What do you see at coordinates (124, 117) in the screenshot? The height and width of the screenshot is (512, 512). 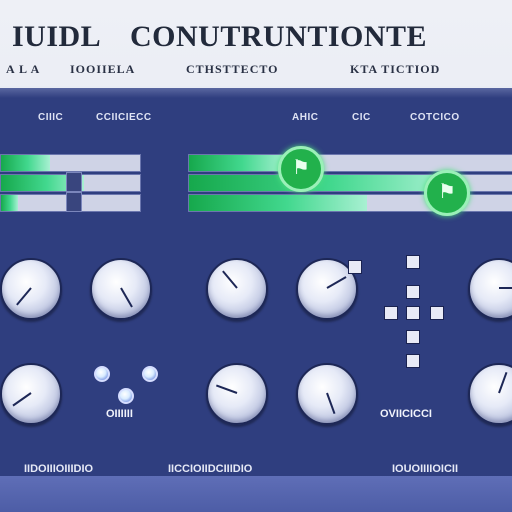 I see `menu-item-2: CCIICIECC` at bounding box center [124, 117].